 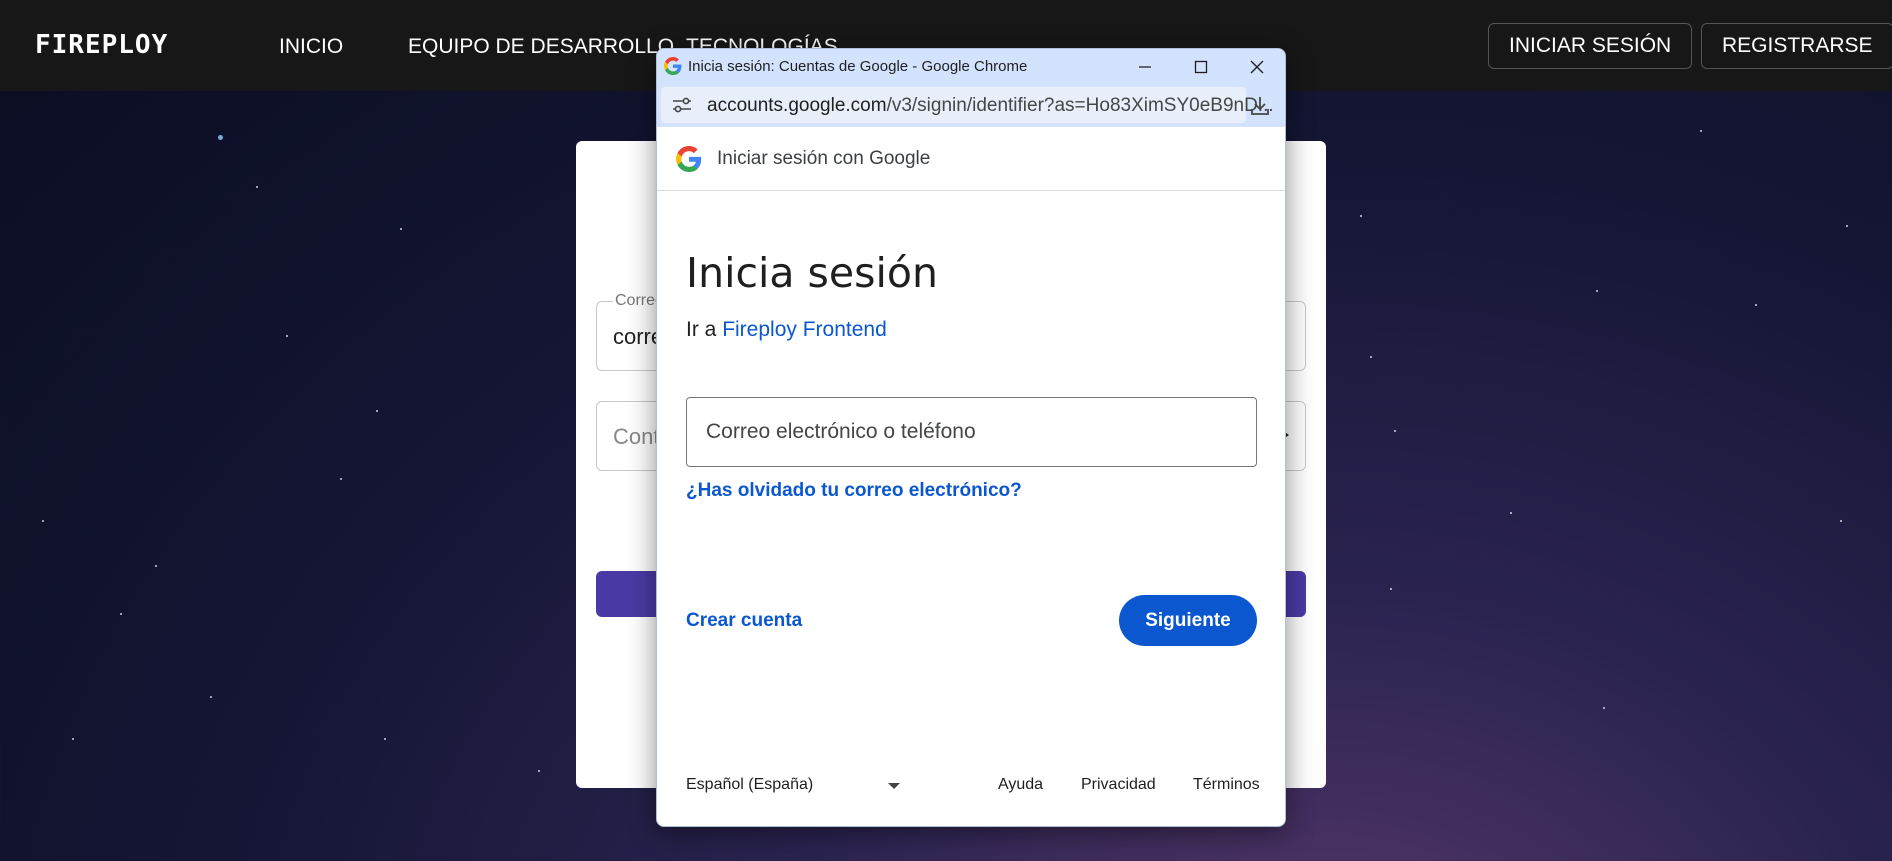 What do you see at coordinates (797, 105) in the screenshot?
I see `url-host: accounts.google.com` at bounding box center [797, 105].